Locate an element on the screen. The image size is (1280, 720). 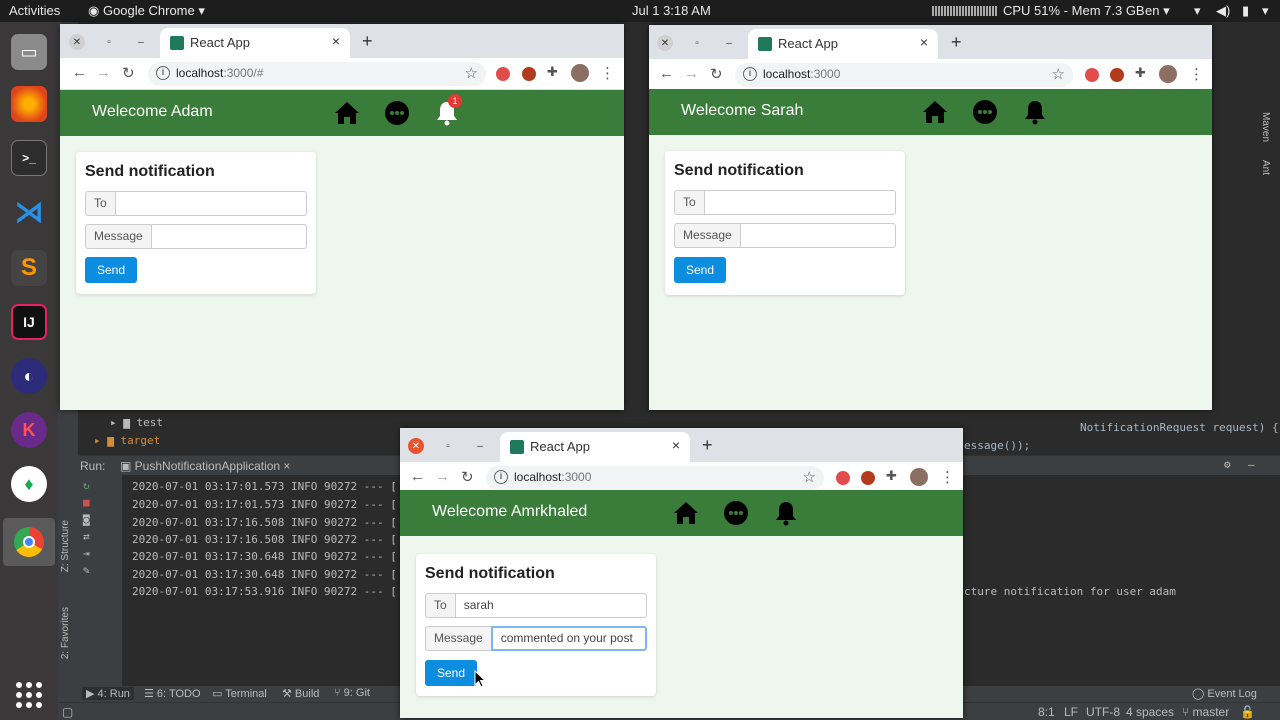
kotlin-icon: K is located at coordinates (29, 430).